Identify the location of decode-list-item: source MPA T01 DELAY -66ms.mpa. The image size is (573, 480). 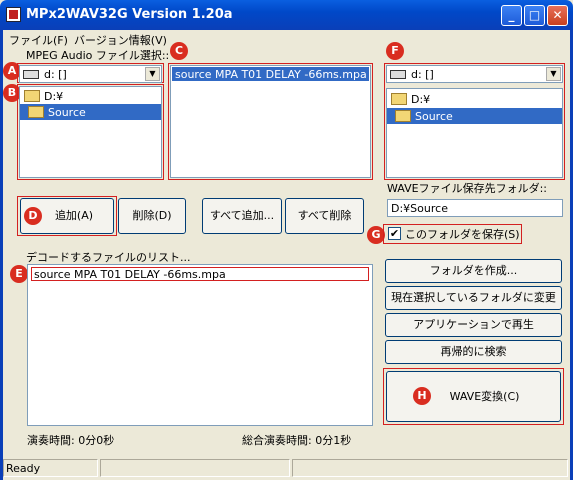
(200, 274).